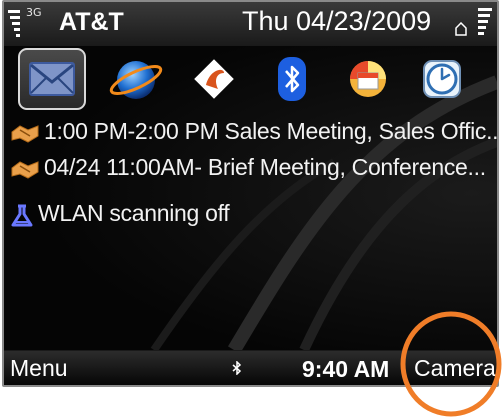 The width and height of the screenshot is (504, 420). I want to click on clock-icon, so click(442, 79).